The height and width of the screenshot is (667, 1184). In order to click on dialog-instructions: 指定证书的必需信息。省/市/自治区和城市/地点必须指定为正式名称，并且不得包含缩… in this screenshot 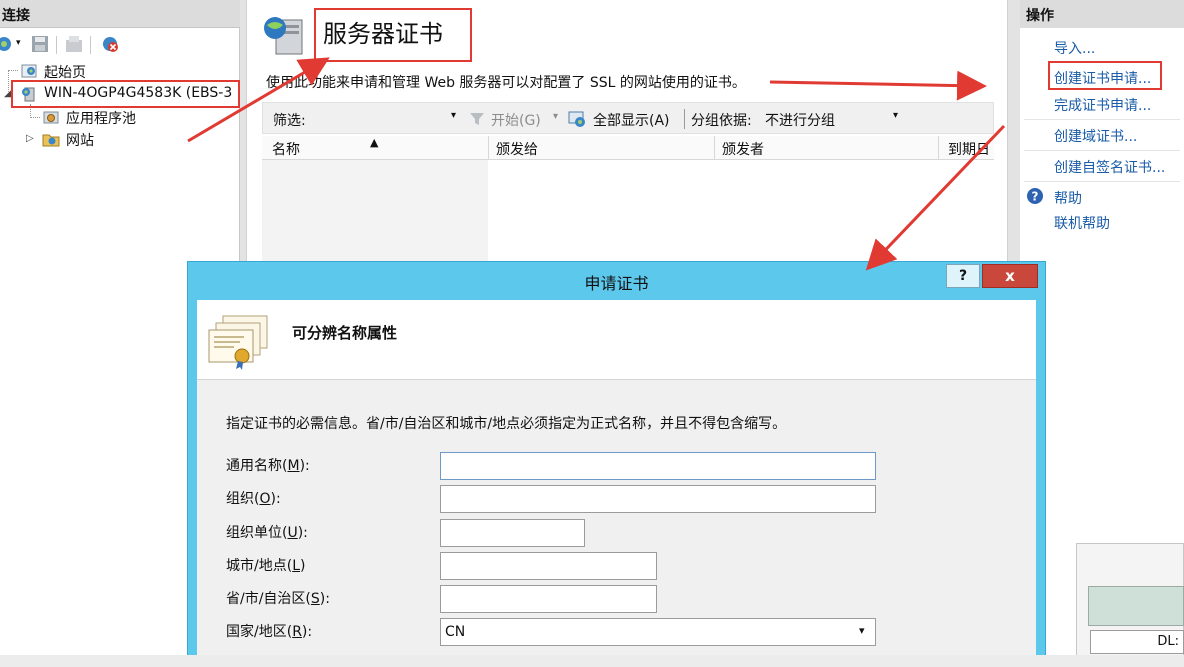, I will do `click(506, 424)`.